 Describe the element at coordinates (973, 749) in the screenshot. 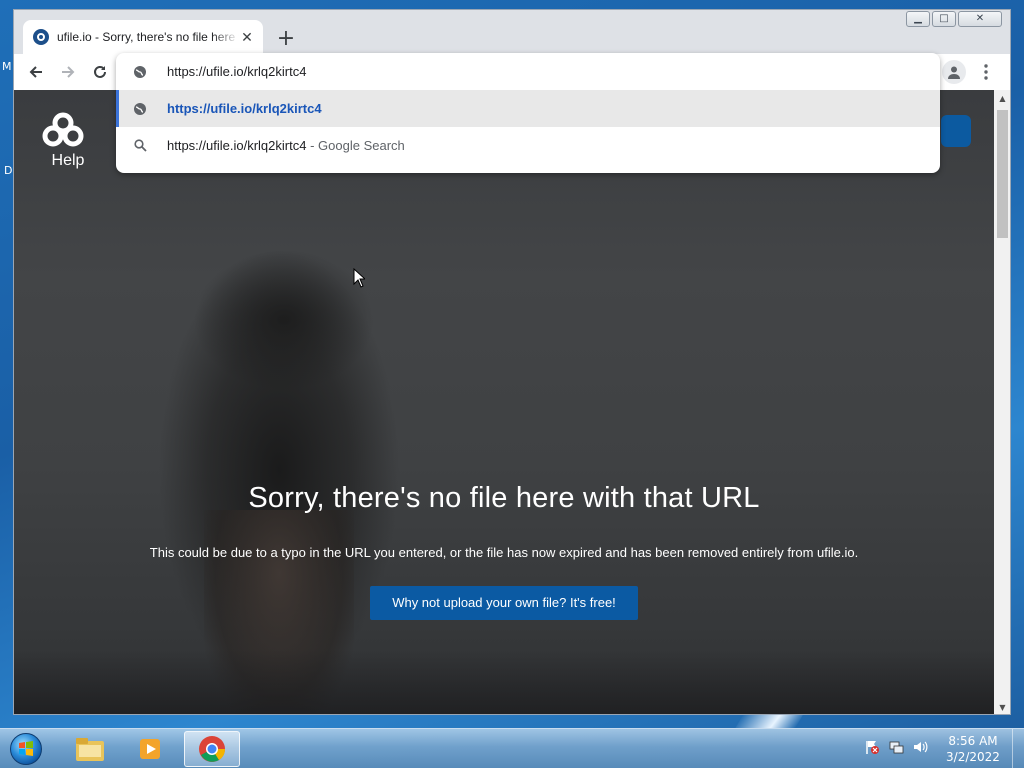

I see `taskbar-clock: 8:56 AM 3/2/2022` at that location.